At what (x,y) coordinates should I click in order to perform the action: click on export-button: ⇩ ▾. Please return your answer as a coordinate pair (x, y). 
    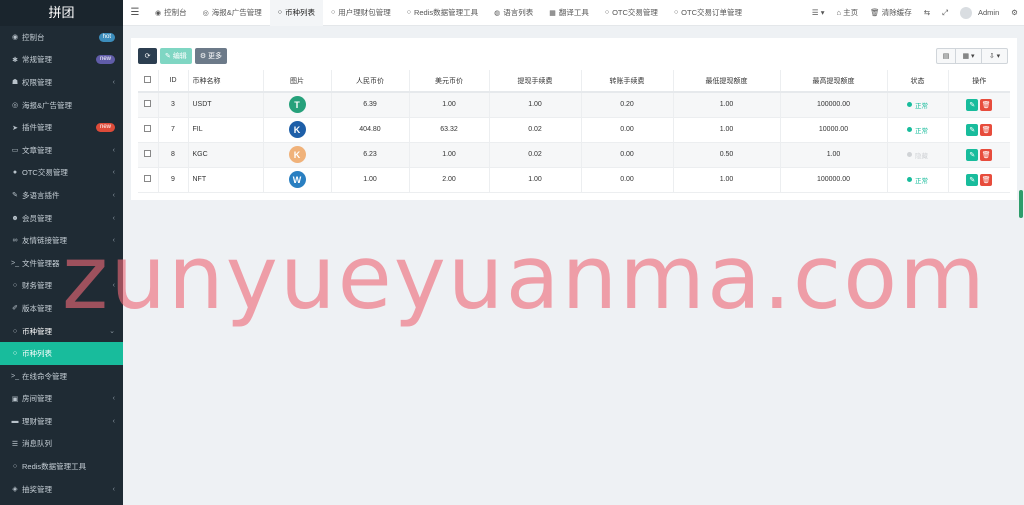
    Looking at the image, I should click on (995, 56).